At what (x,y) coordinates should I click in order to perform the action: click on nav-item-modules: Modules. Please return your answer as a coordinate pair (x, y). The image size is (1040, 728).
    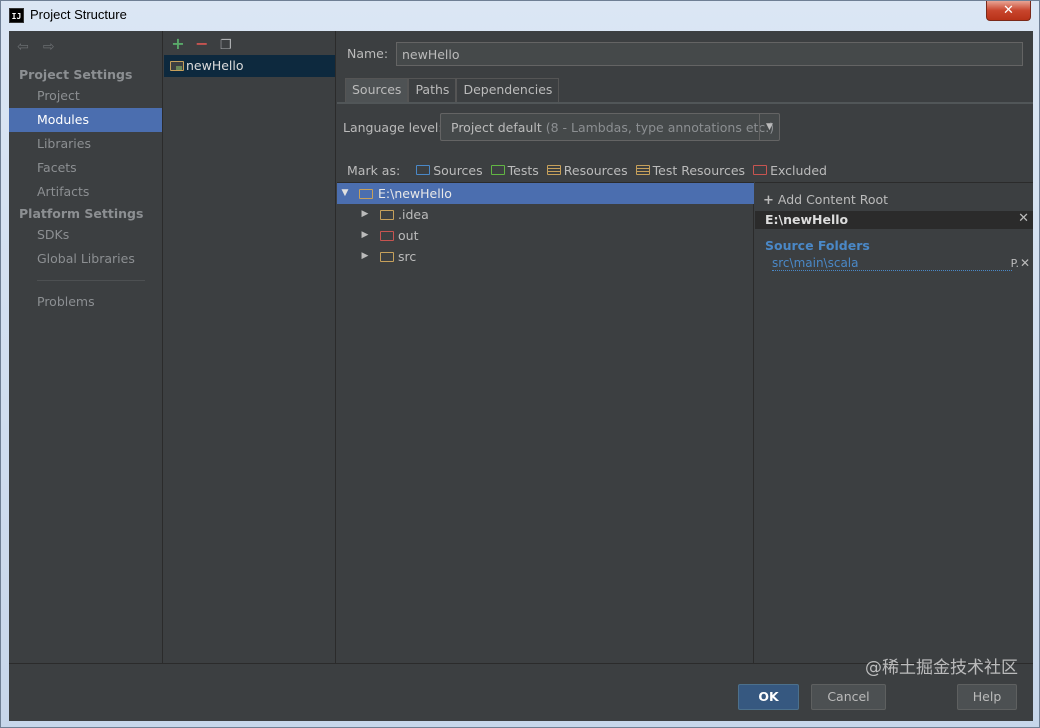
    Looking at the image, I should click on (85, 120).